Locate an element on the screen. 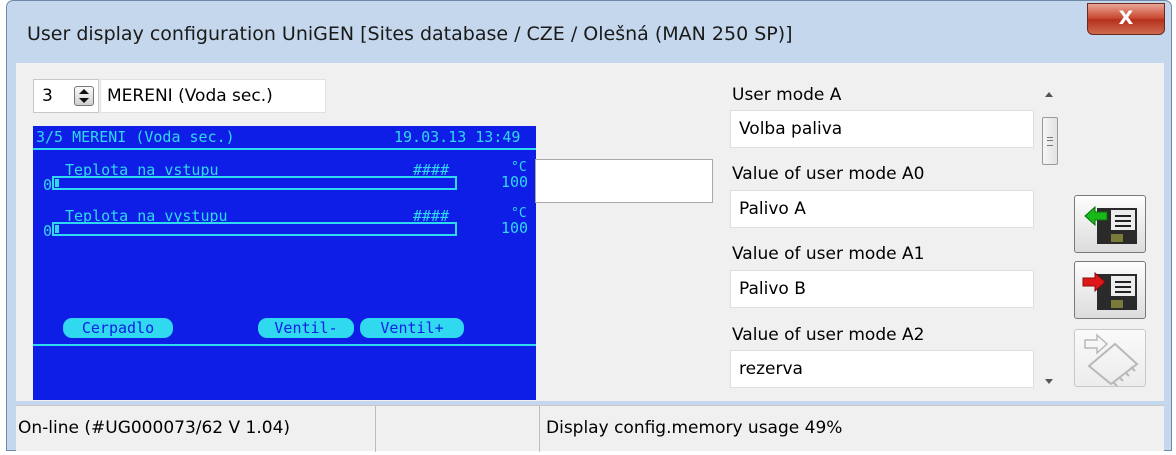 This screenshot has width=1176, height=455. scroll-thumb is located at coordinates (1050, 141).